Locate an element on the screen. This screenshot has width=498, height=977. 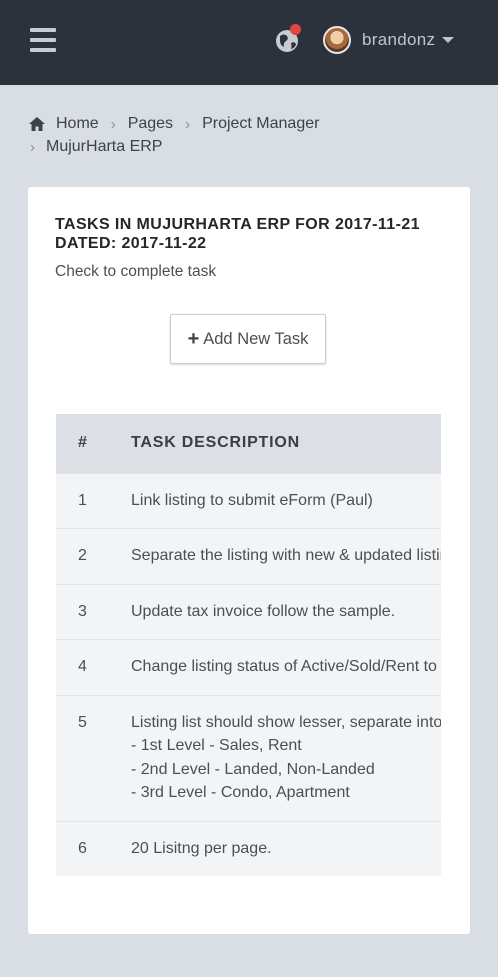
plus-icon: + is located at coordinates (193, 339).